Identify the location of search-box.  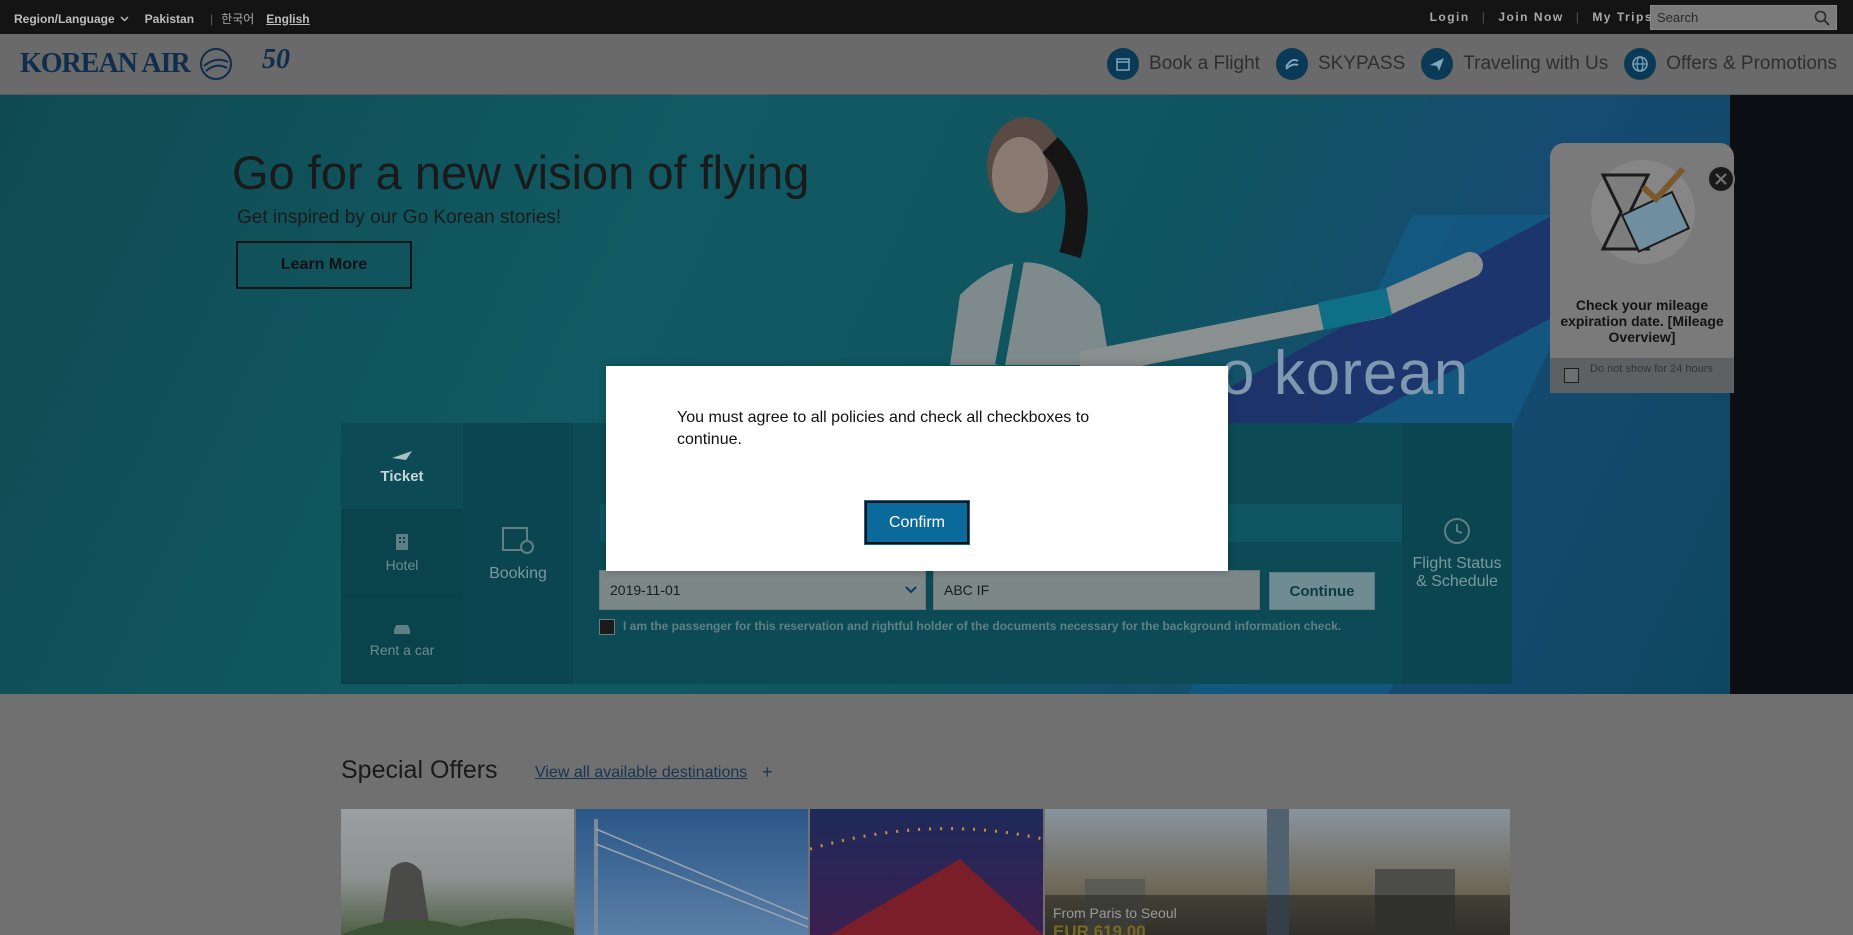
(1743, 17).